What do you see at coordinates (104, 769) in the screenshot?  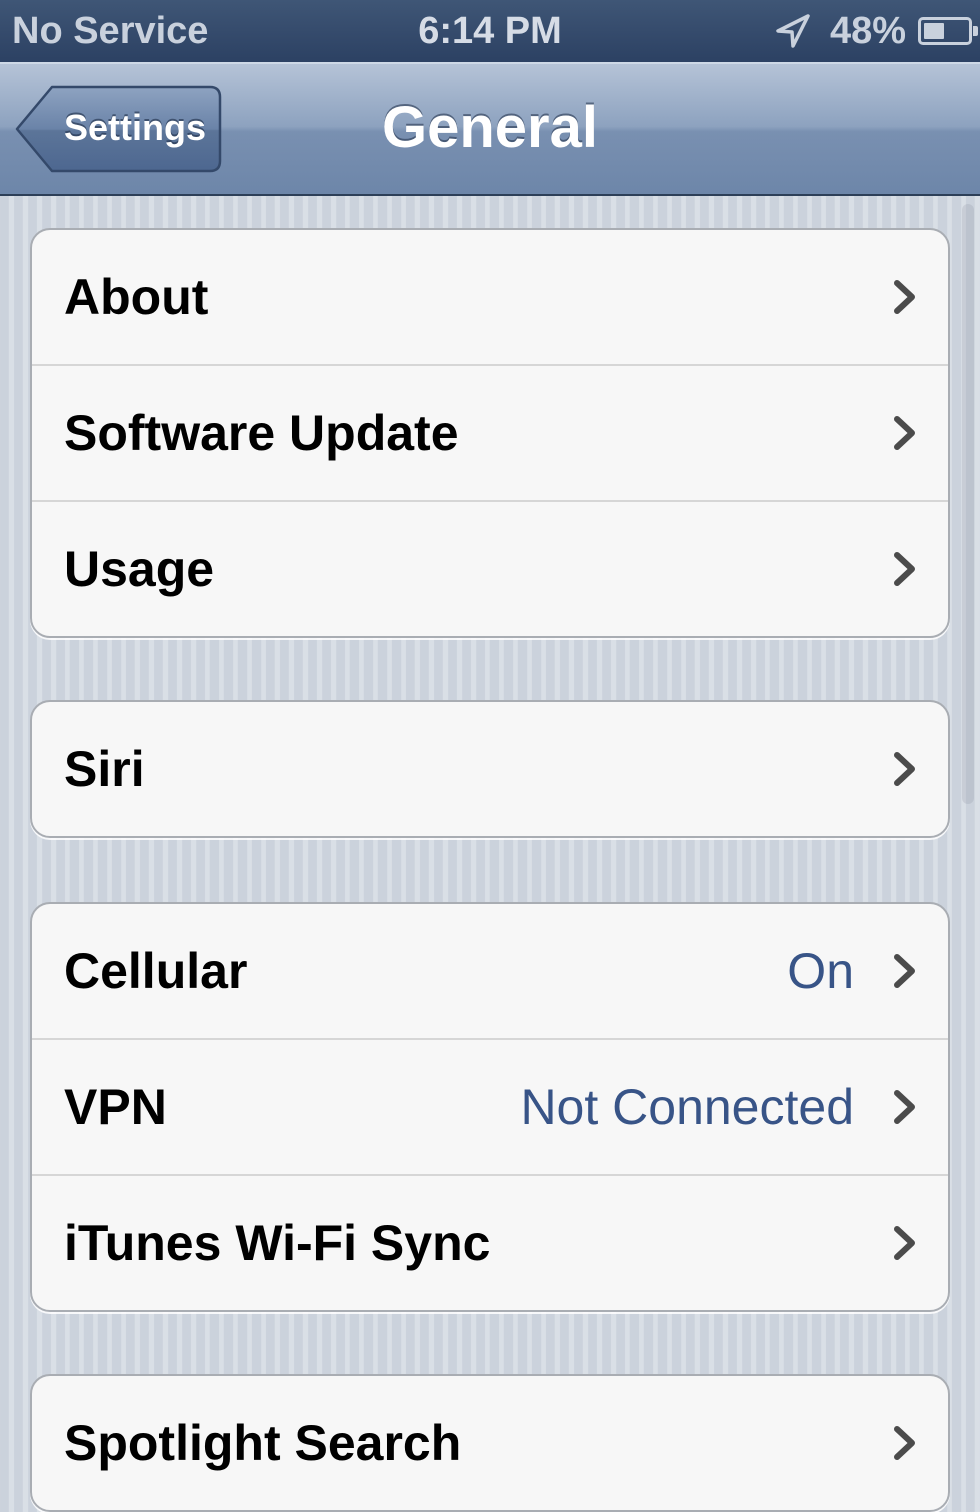 I see `row-label: Siri` at bounding box center [104, 769].